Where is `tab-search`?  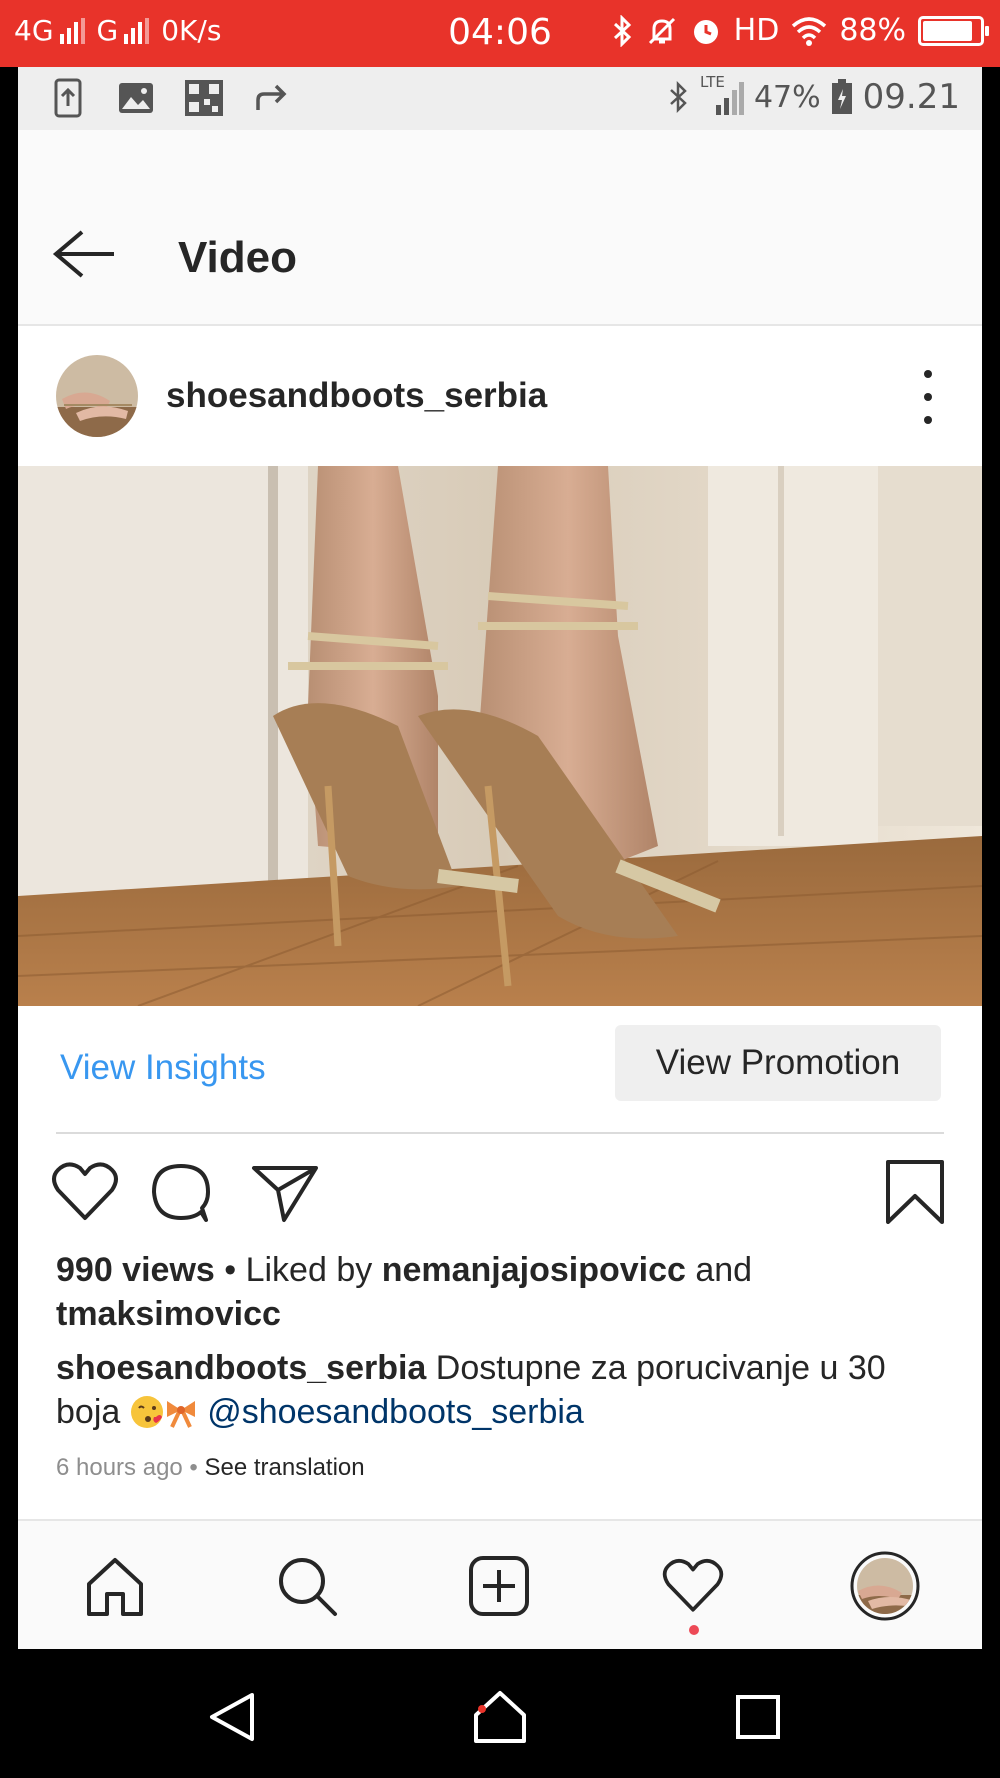 tab-search is located at coordinates (307, 1586).